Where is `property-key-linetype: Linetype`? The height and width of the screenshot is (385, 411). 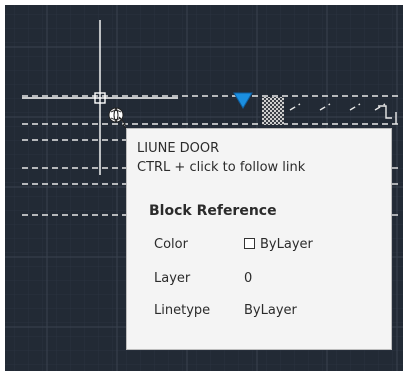 property-key-linetype: Linetype is located at coordinates (182, 310).